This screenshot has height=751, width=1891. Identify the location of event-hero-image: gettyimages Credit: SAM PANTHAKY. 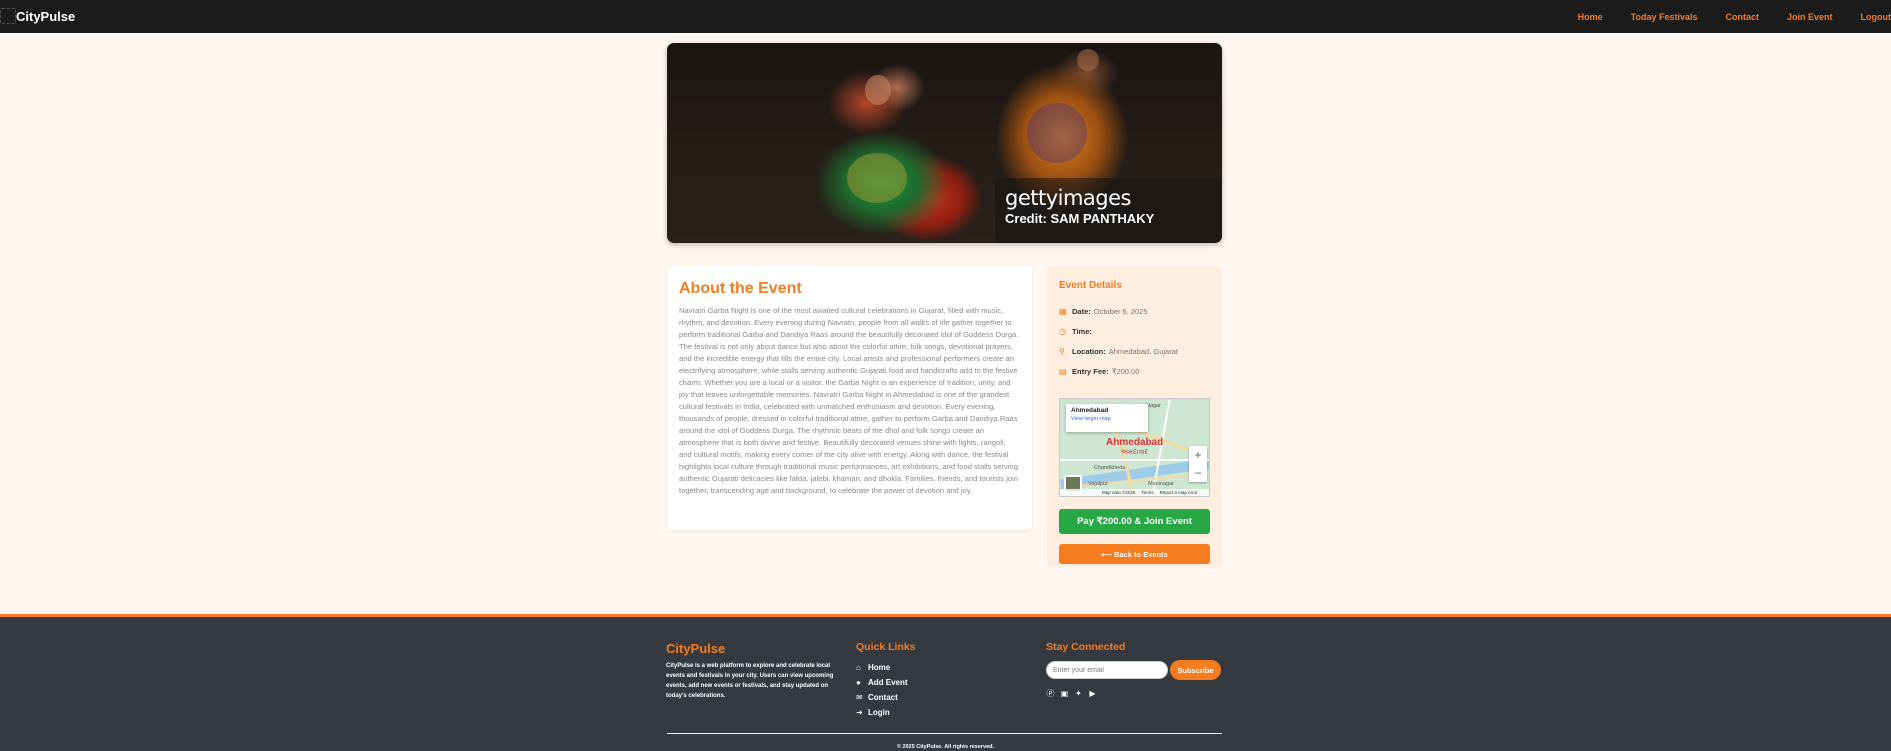
(944, 143).